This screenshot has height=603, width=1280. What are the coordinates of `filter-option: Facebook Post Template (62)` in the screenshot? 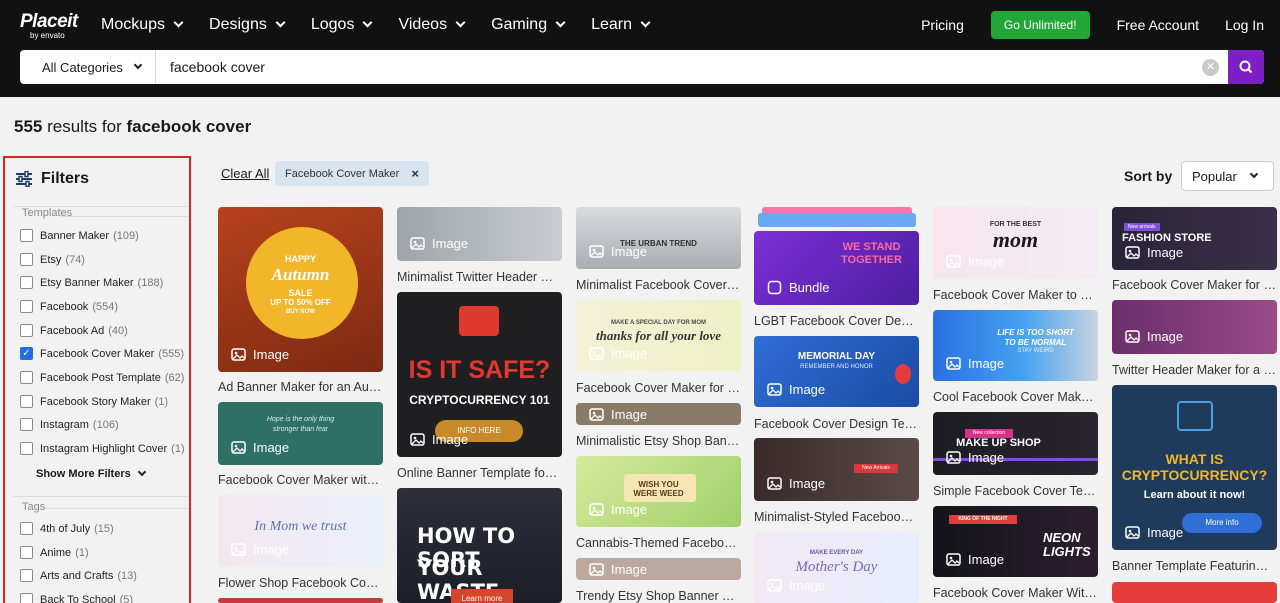 It's located at (102, 377).